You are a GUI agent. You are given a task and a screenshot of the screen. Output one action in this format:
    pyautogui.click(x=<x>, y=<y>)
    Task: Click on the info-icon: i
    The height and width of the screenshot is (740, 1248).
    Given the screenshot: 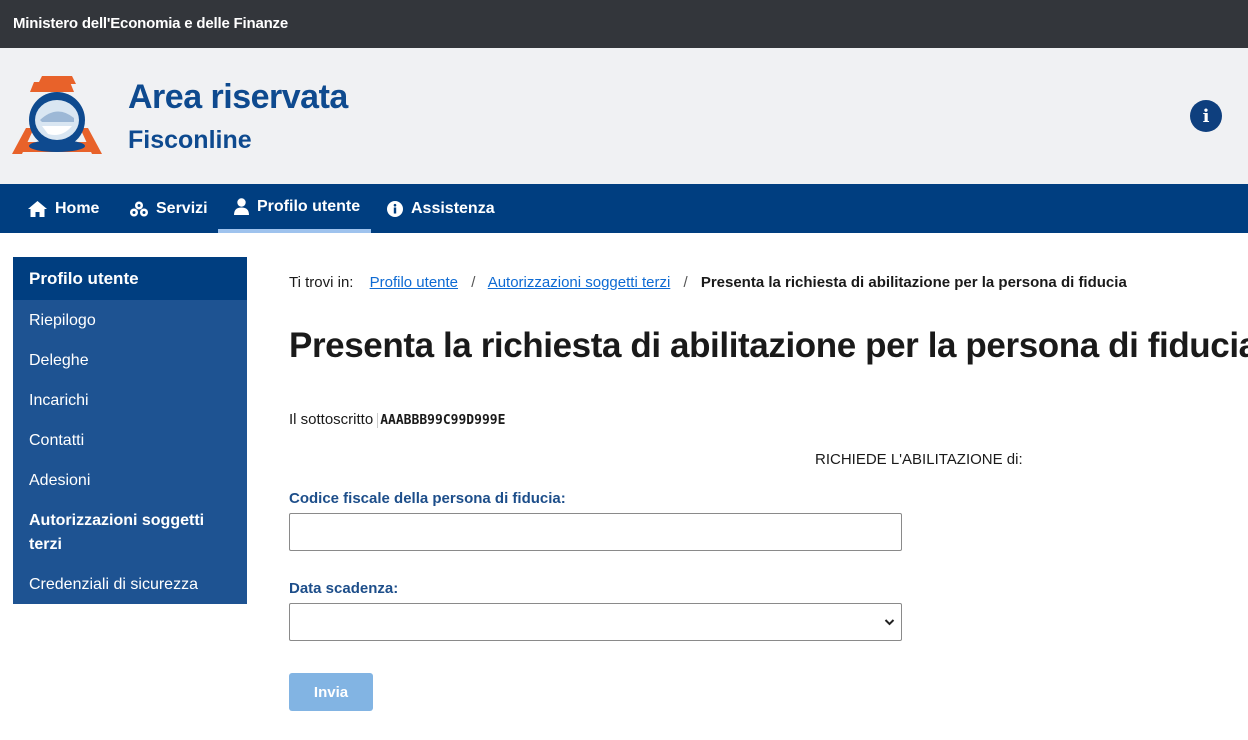 What is the action you would take?
    pyautogui.click(x=1206, y=116)
    